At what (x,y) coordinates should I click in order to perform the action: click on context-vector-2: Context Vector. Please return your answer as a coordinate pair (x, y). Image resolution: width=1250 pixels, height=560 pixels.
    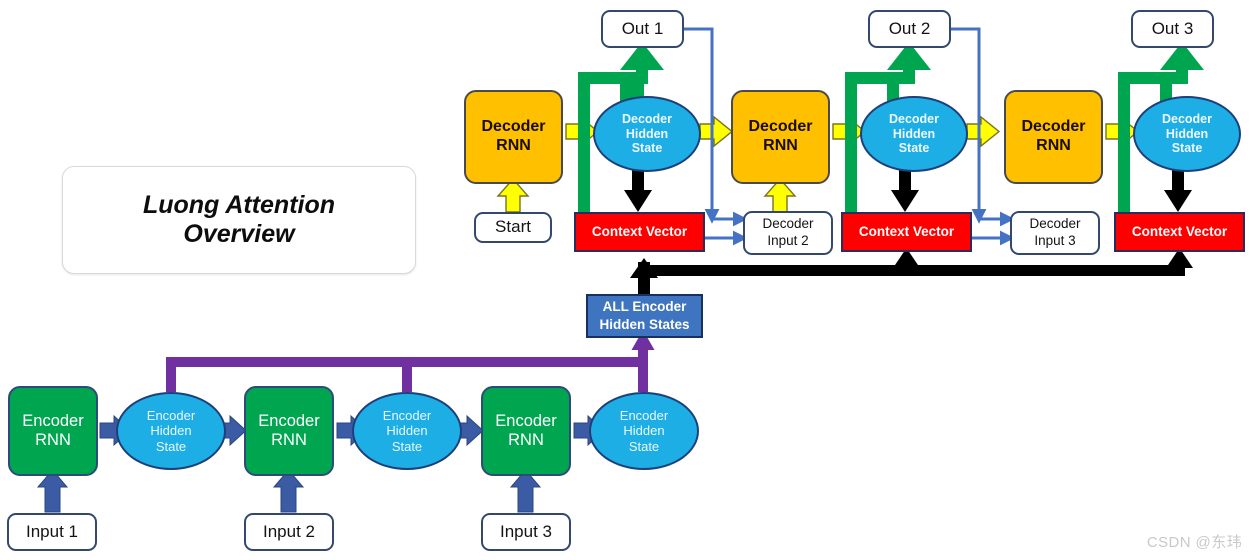
    Looking at the image, I should click on (906, 232).